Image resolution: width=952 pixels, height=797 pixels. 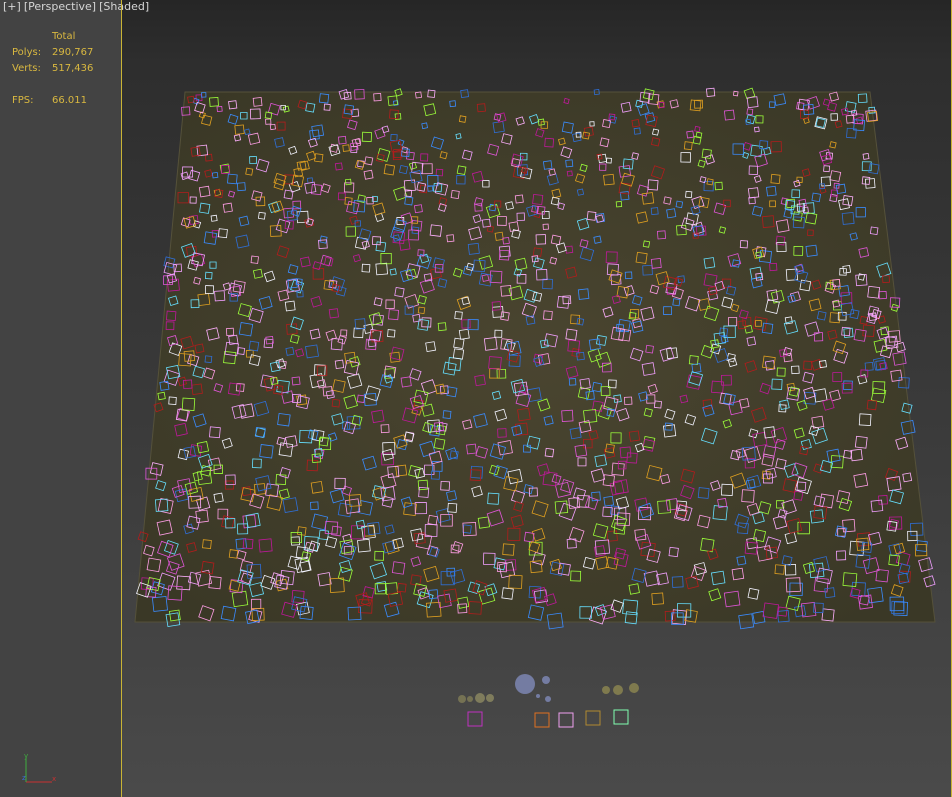 I want to click on verts-value: 517,436, so click(x=73, y=68).